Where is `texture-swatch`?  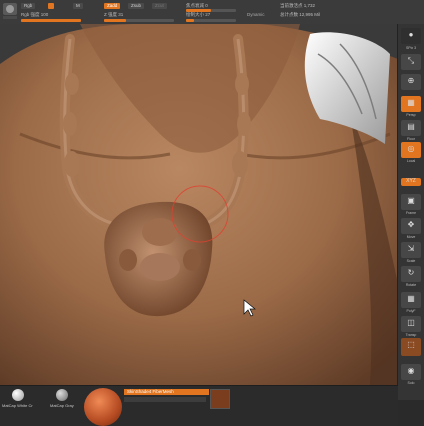
texture-swatch is located at coordinates (220, 399).